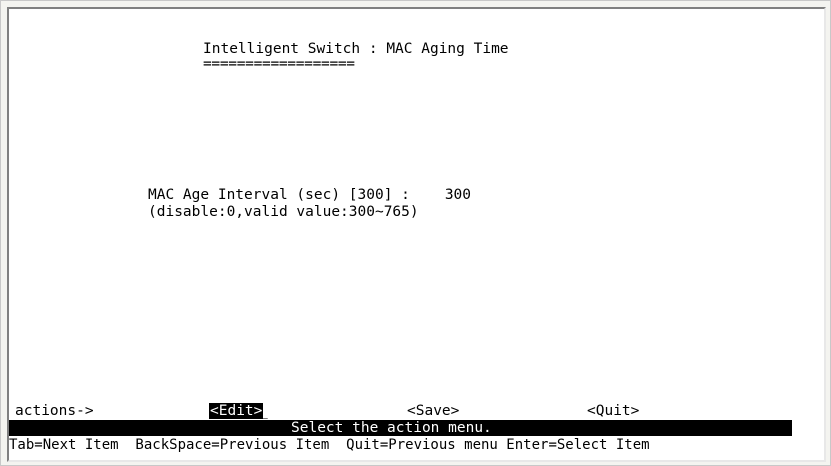  Describe the element at coordinates (811, 234) in the screenshot. I see `scrollbar-area` at that location.